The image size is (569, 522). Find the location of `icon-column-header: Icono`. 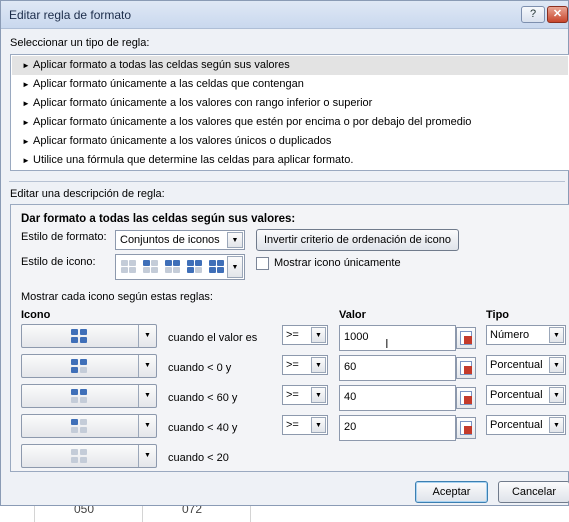

icon-column-header: Icono is located at coordinates (36, 315).